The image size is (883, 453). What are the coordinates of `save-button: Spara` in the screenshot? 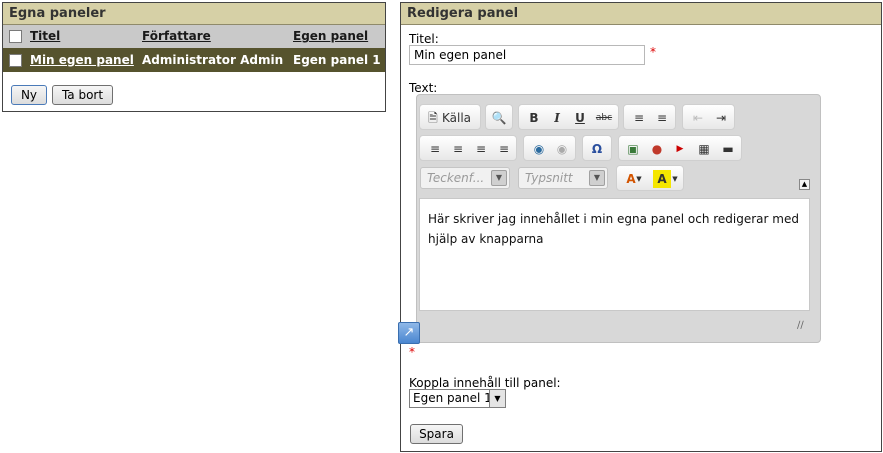 It's located at (436, 434).